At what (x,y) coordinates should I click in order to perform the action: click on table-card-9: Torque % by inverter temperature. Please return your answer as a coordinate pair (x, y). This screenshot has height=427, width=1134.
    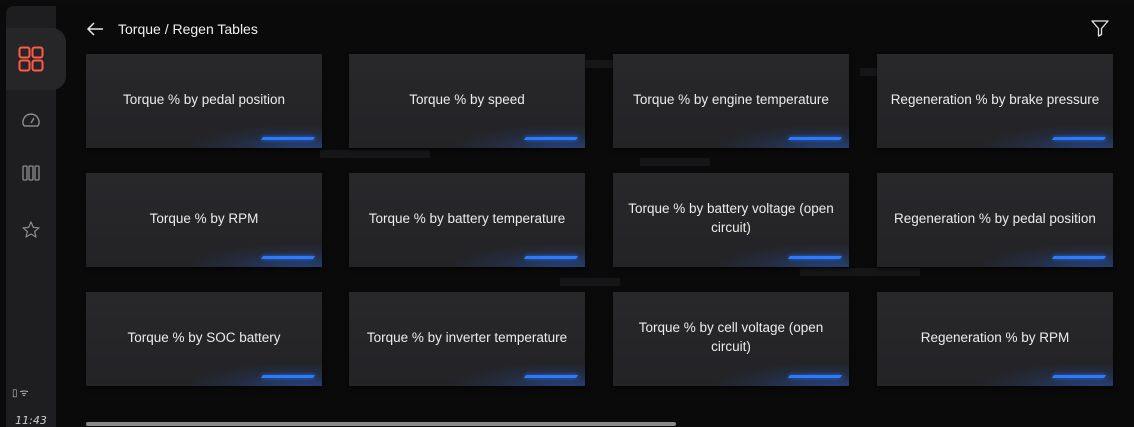
    Looking at the image, I should click on (467, 339).